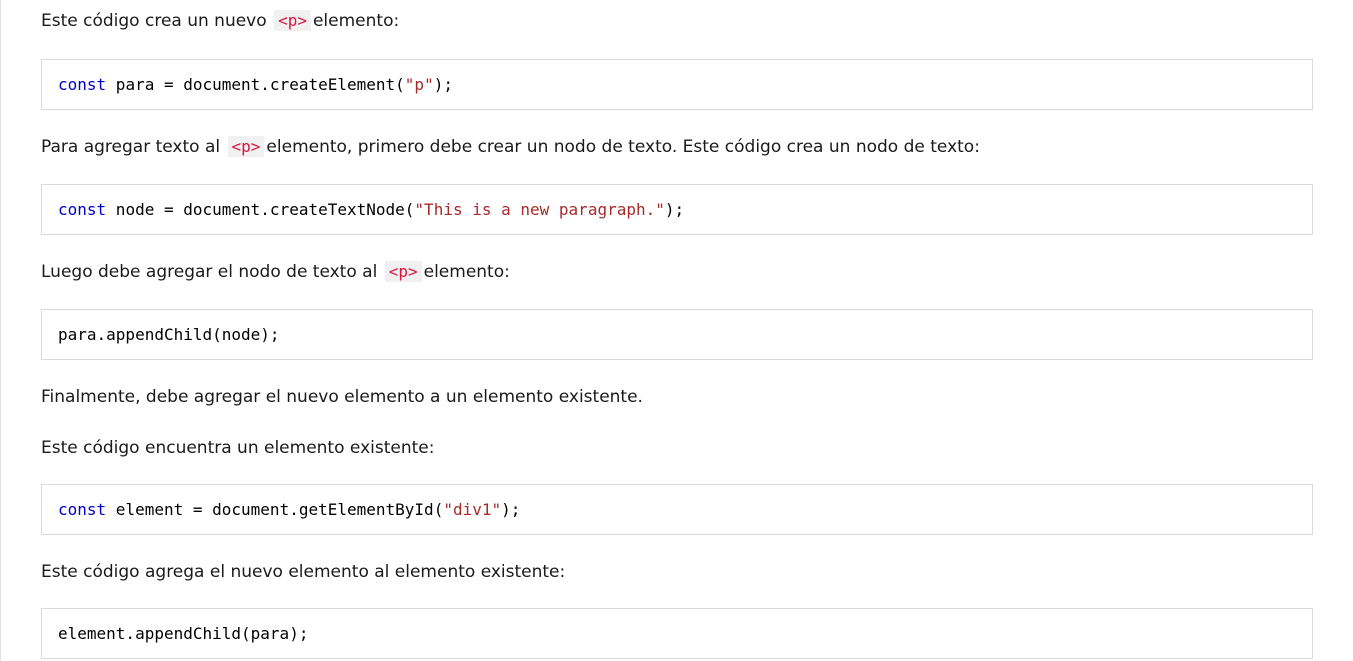 This screenshot has width=1353, height=661. Describe the element at coordinates (472, 509) in the screenshot. I see `code-string: "div1"` at that location.